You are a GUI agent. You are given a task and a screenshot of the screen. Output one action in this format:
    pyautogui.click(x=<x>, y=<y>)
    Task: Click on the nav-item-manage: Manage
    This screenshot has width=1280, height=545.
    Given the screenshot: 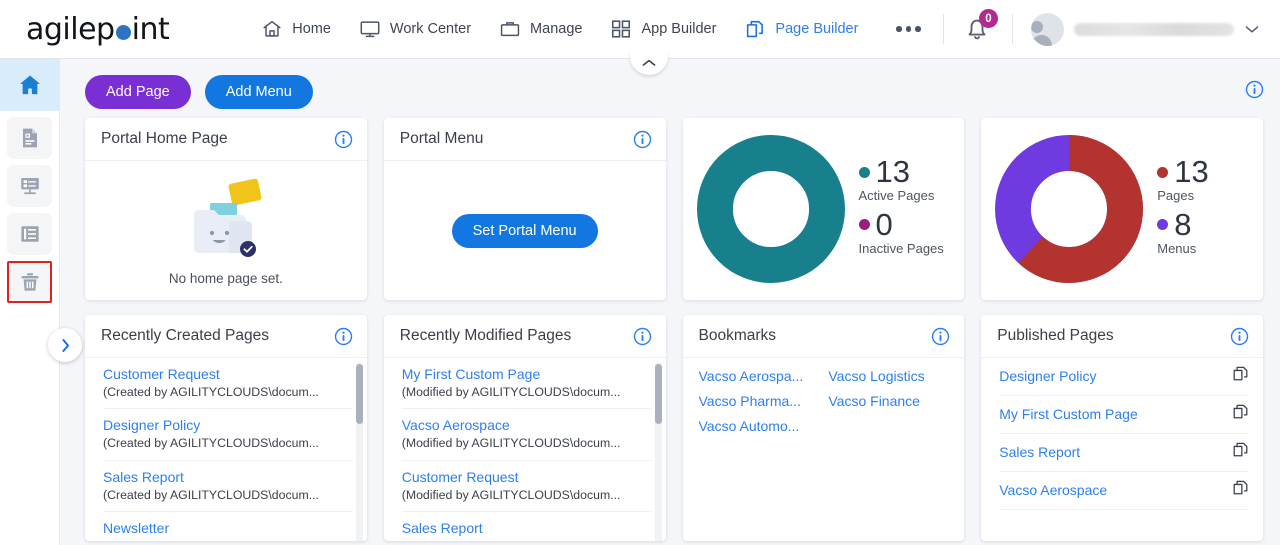 What is the action you would take?
    pyautogui.click(x=540, y=29)
    